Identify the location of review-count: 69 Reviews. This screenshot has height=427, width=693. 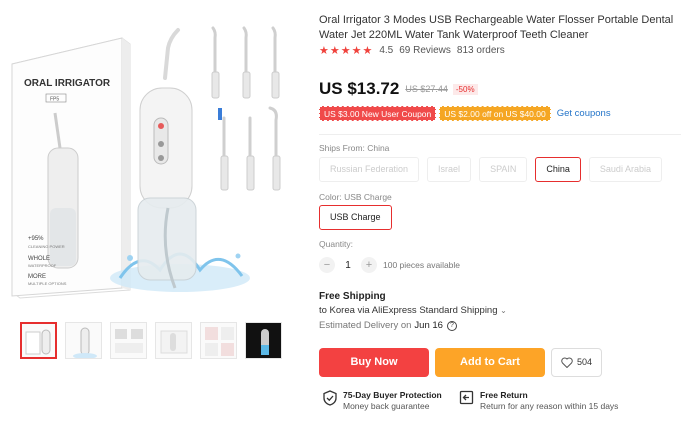
(425, 50).